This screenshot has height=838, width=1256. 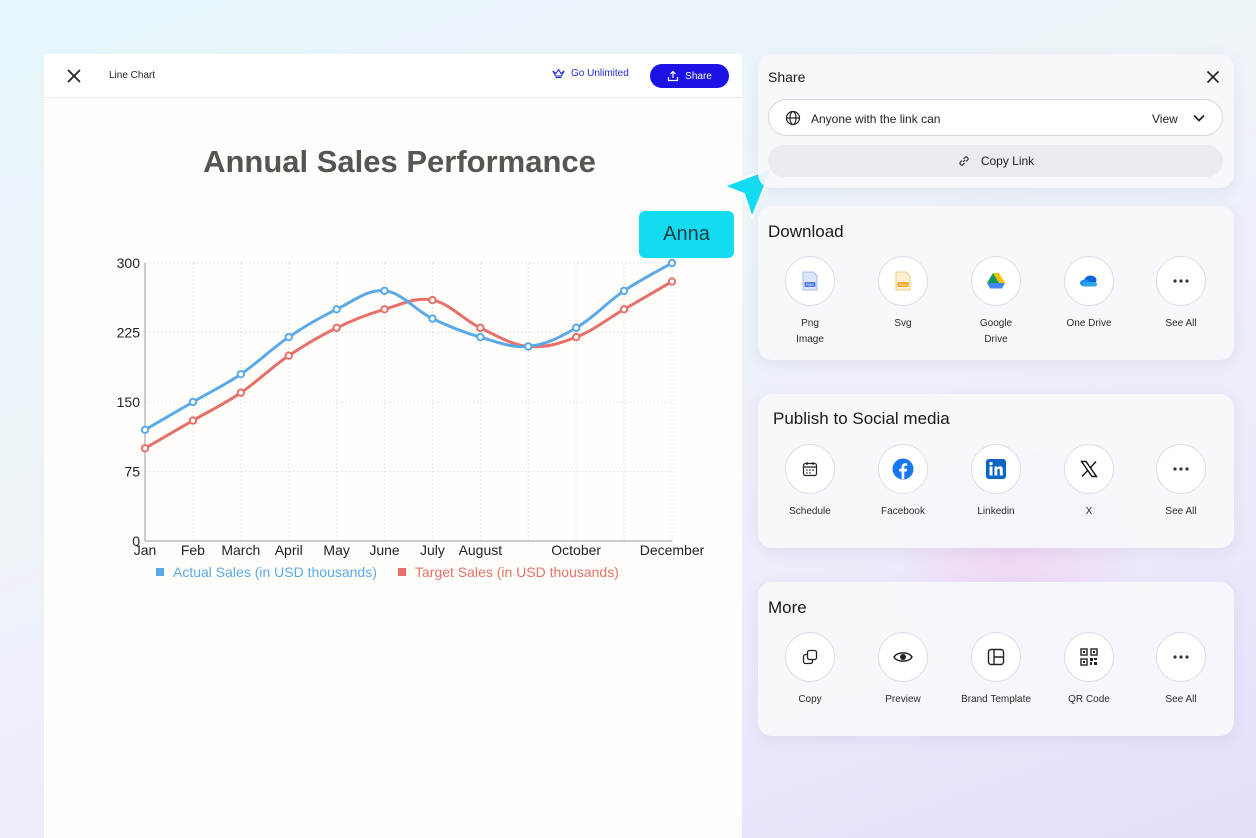 What do you see at coordinates (408, 365) in the screenshot?
I see `series-line` at bounding box center [408, 365].